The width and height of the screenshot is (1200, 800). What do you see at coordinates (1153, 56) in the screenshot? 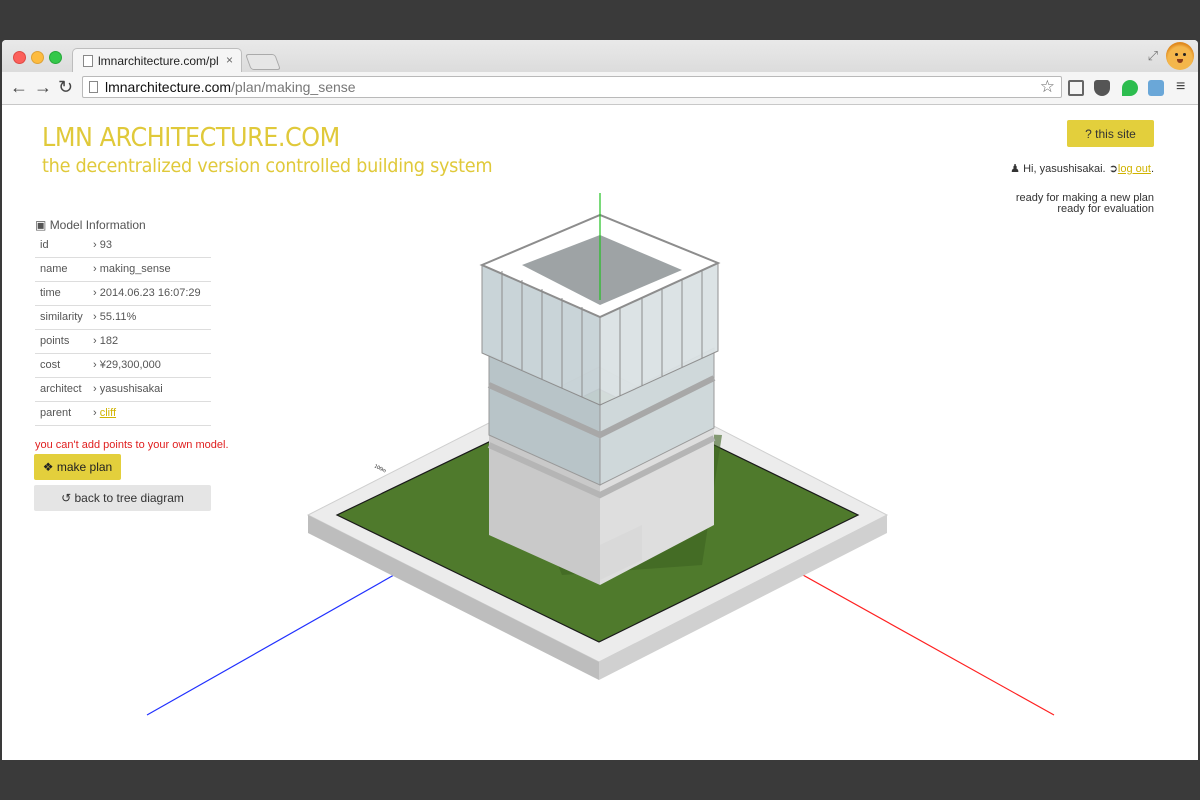
I see `fullscreen-icon: ⤢` at bounding box center [1153, 56].